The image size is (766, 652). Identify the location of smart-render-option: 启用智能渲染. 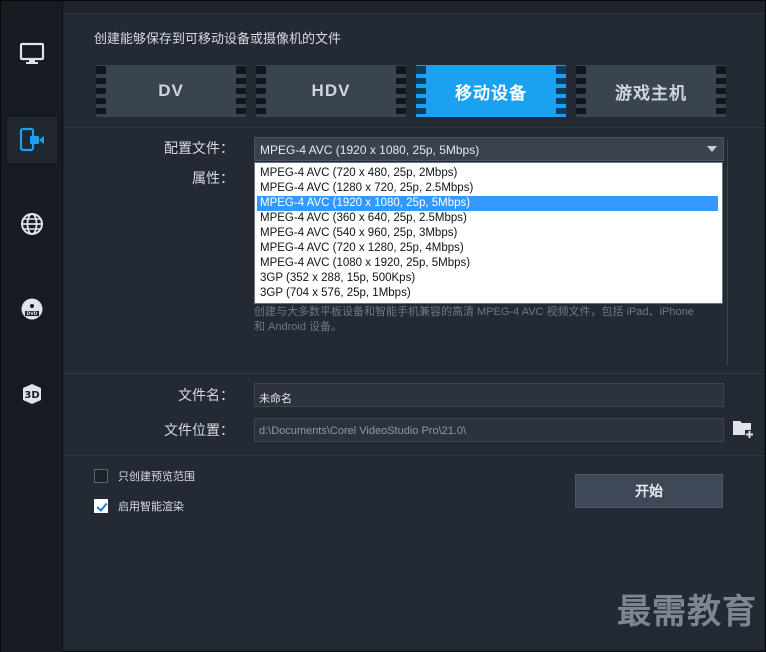
(139, 506).